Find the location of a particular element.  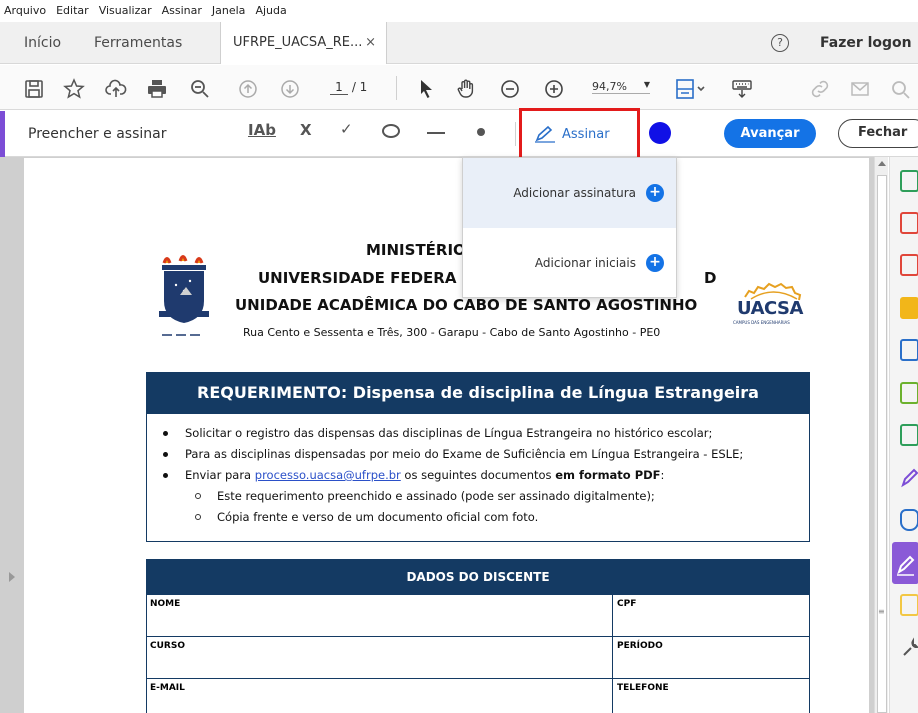

chevron-down-icon: ▼ is located at coordinates (646, 84).